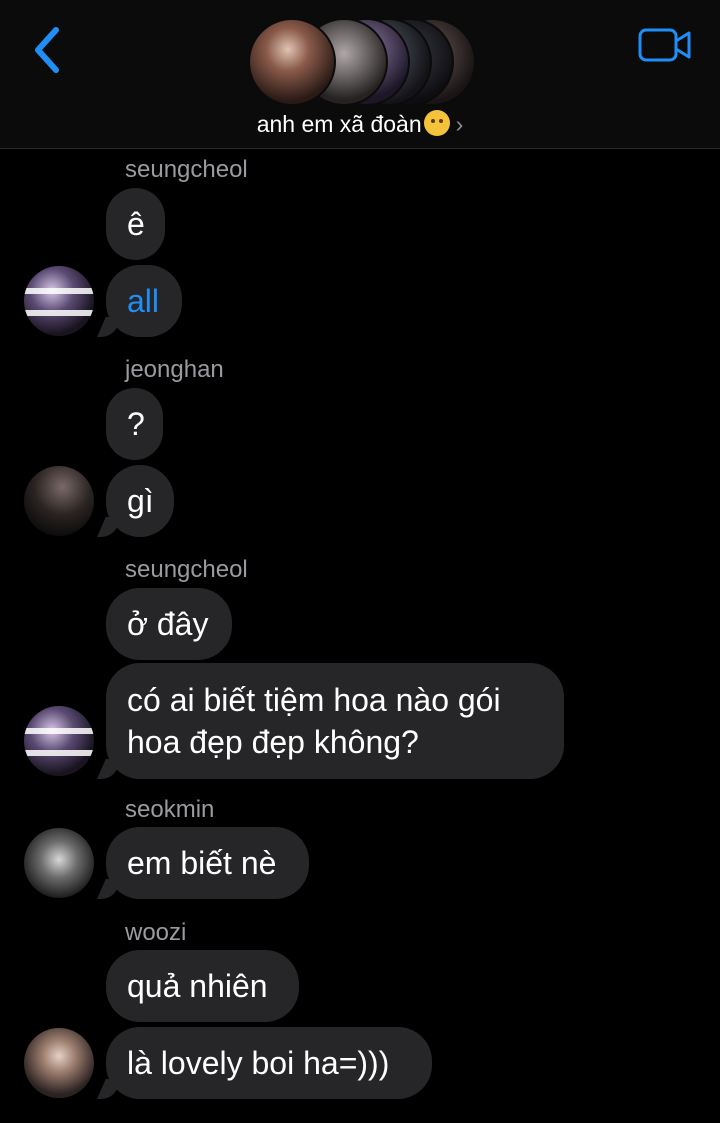 This screenshot has height=1123, width=720. I want to click on sender-name: woozi, so click(156, 932).